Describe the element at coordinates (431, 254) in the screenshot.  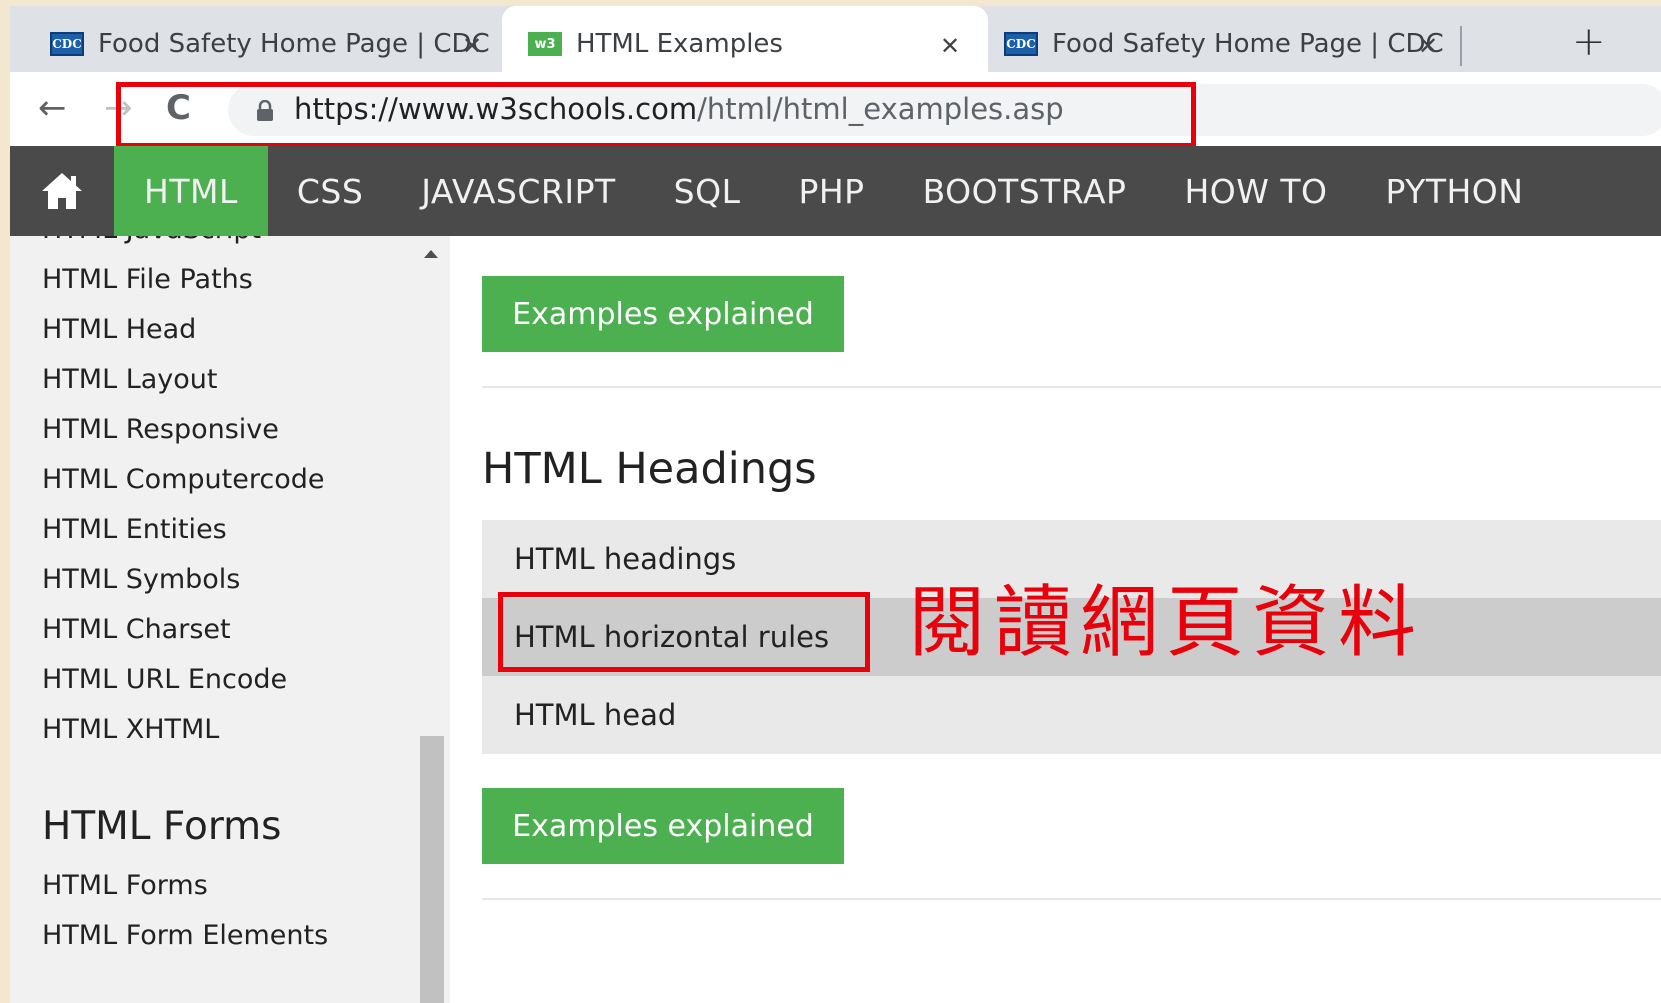
I see `scroll-up-arrow-icon` at that location.